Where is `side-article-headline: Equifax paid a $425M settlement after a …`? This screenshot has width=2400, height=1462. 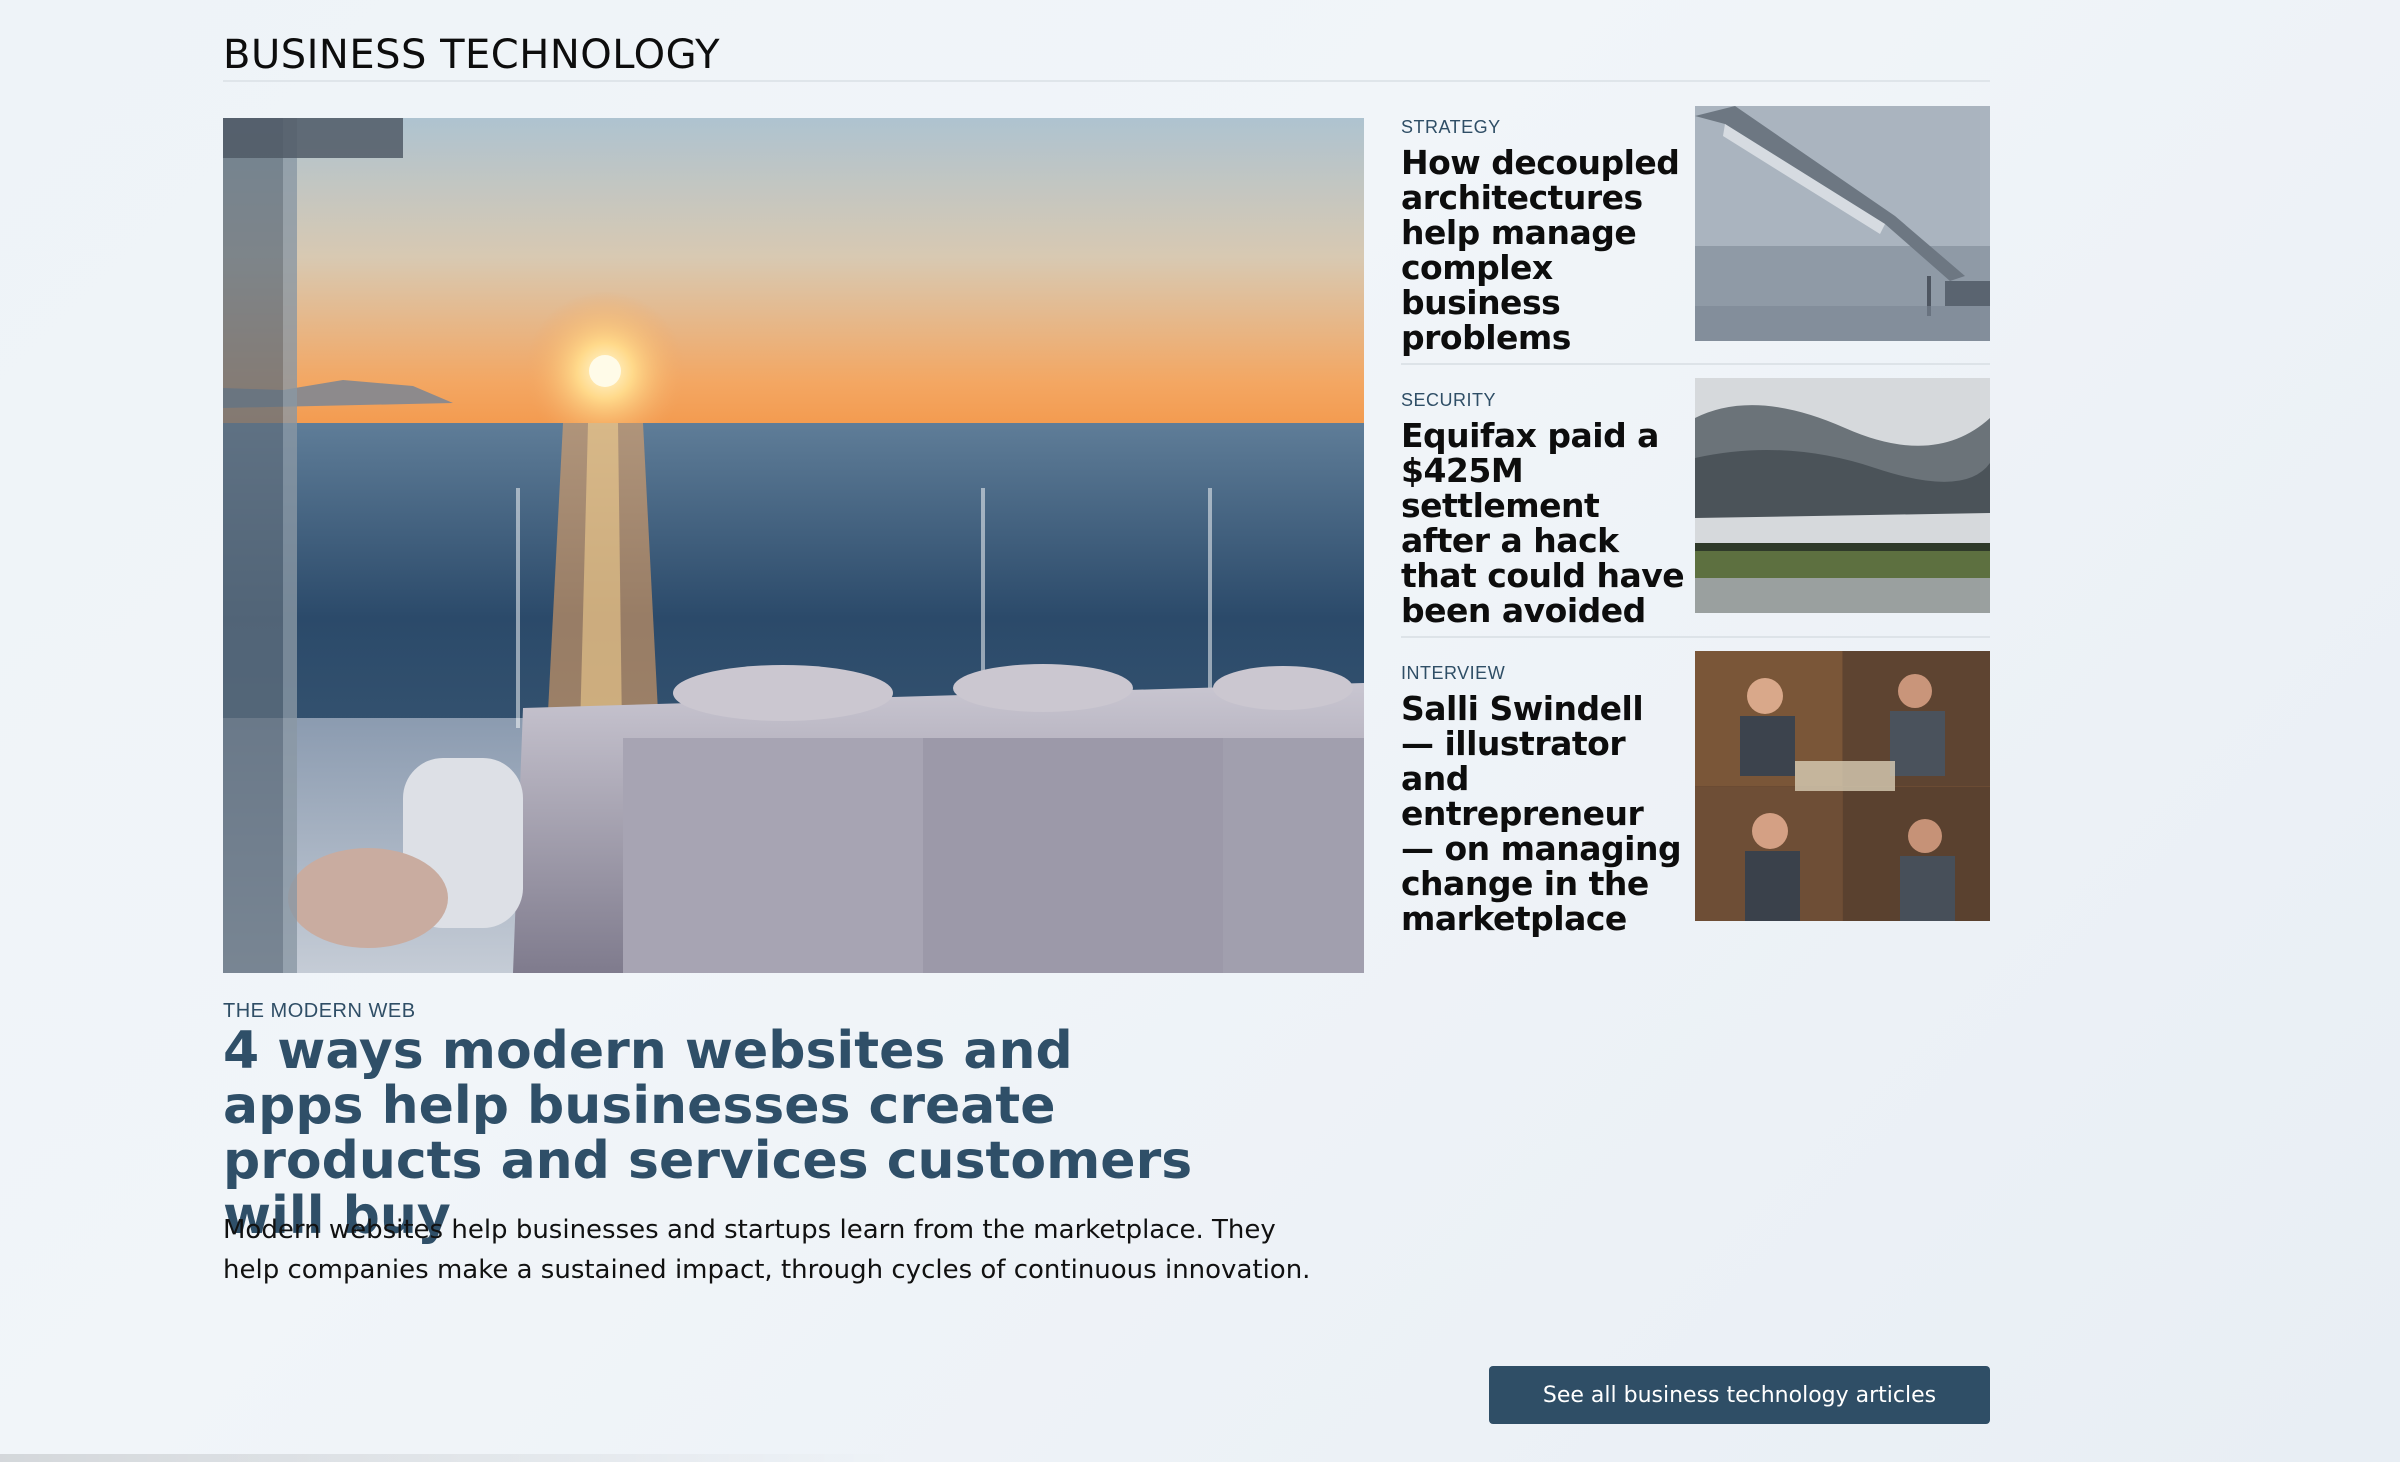 side-article-headline: Equifax paid a $425M settlement after a … is located at coordinates (1543, 523).